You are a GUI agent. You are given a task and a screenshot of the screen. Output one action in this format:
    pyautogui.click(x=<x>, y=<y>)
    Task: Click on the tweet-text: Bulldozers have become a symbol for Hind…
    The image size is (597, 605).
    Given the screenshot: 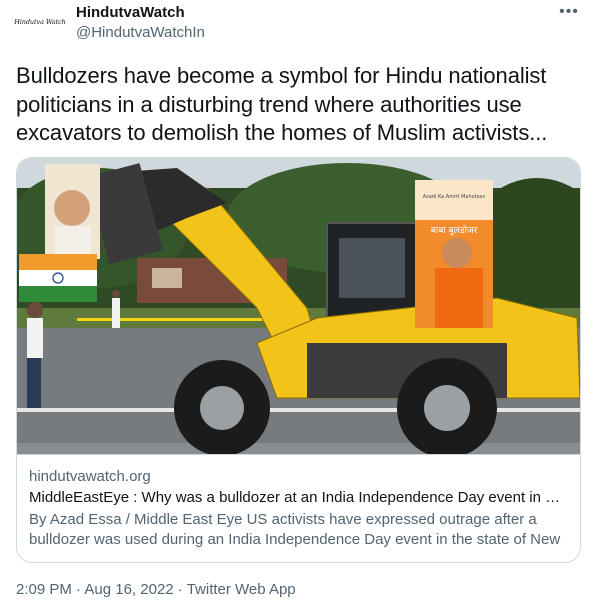 What is the action you would take?
    pyautogui.click(x=282, y=104)
    